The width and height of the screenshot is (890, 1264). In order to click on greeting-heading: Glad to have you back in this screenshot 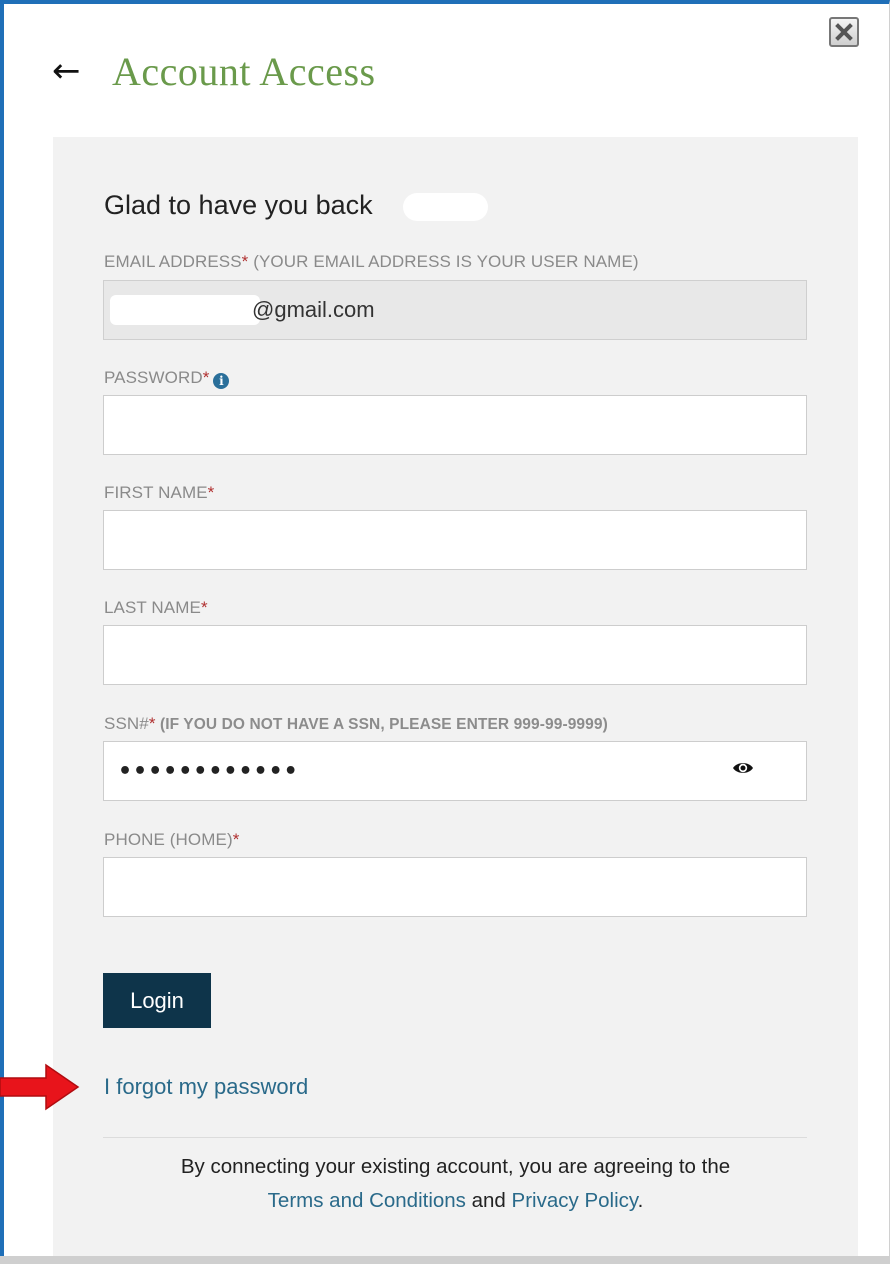, I will do `click(238, 205)`.